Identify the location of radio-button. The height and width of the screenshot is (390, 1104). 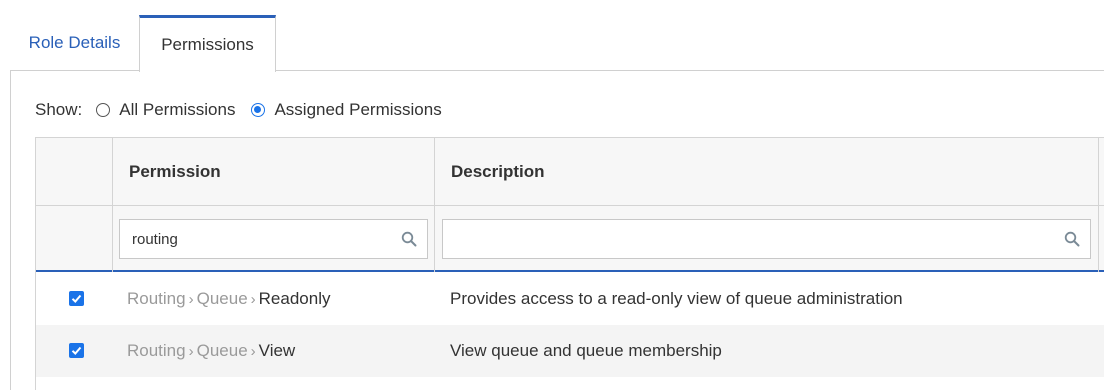
(103, 110).